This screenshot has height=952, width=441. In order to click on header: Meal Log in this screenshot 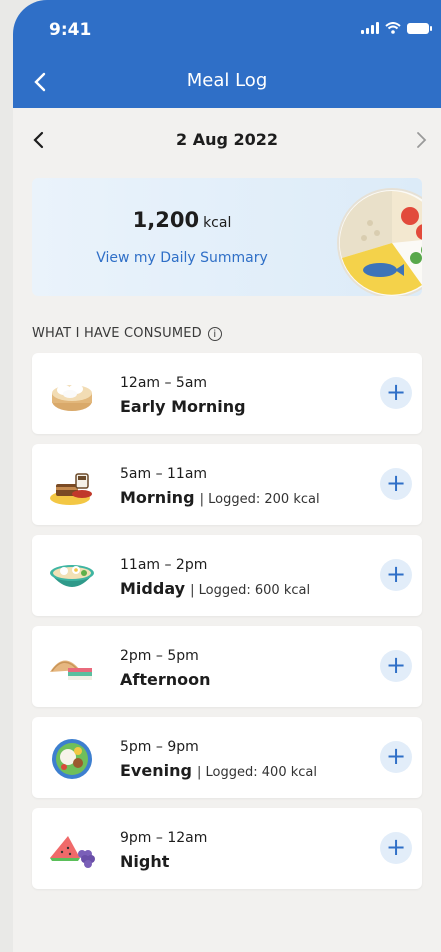, I will do `click(227, 82)`.